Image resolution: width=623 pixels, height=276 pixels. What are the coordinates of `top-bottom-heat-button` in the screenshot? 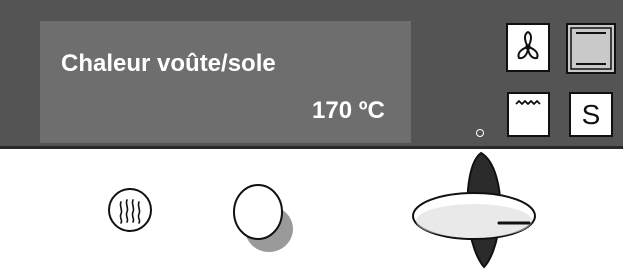 It's located at (591, 48).